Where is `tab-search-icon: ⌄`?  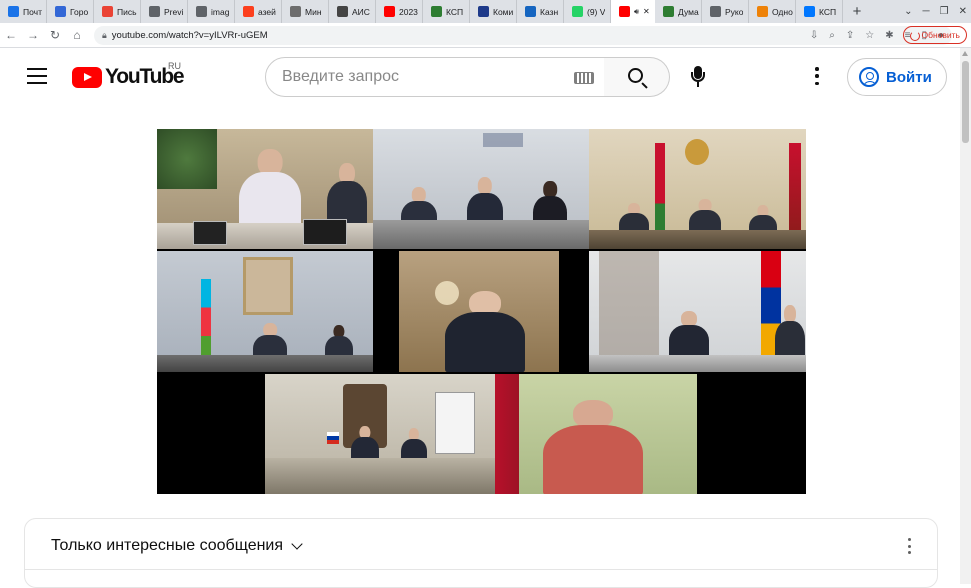 tab-search-icon: ⌄ is located at coordinates (908, 11).